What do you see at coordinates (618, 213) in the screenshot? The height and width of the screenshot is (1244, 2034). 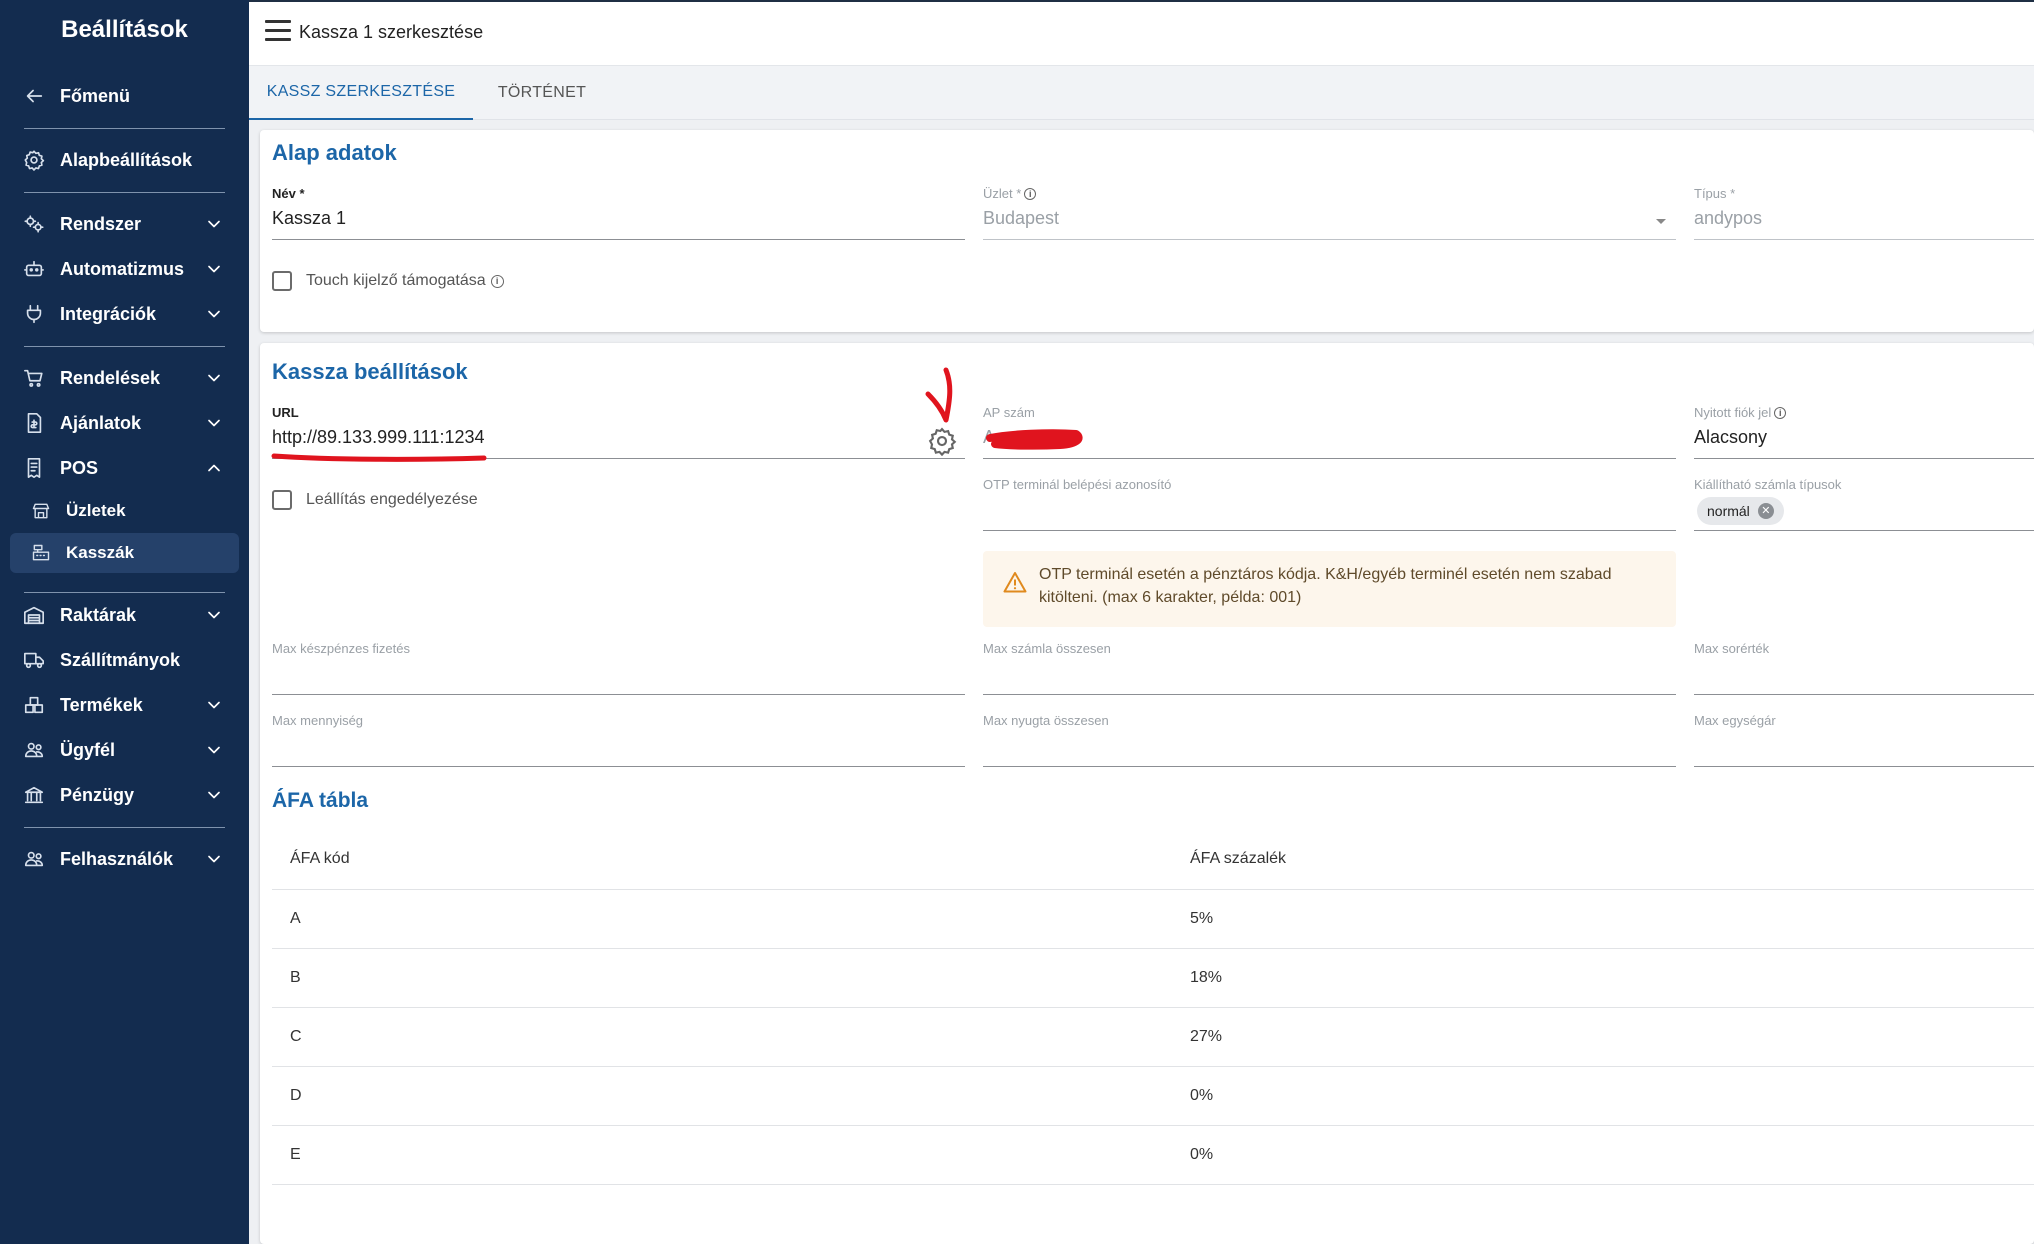 I see `name-field: Név * Kassza 1` at bounding box center [618, 213].